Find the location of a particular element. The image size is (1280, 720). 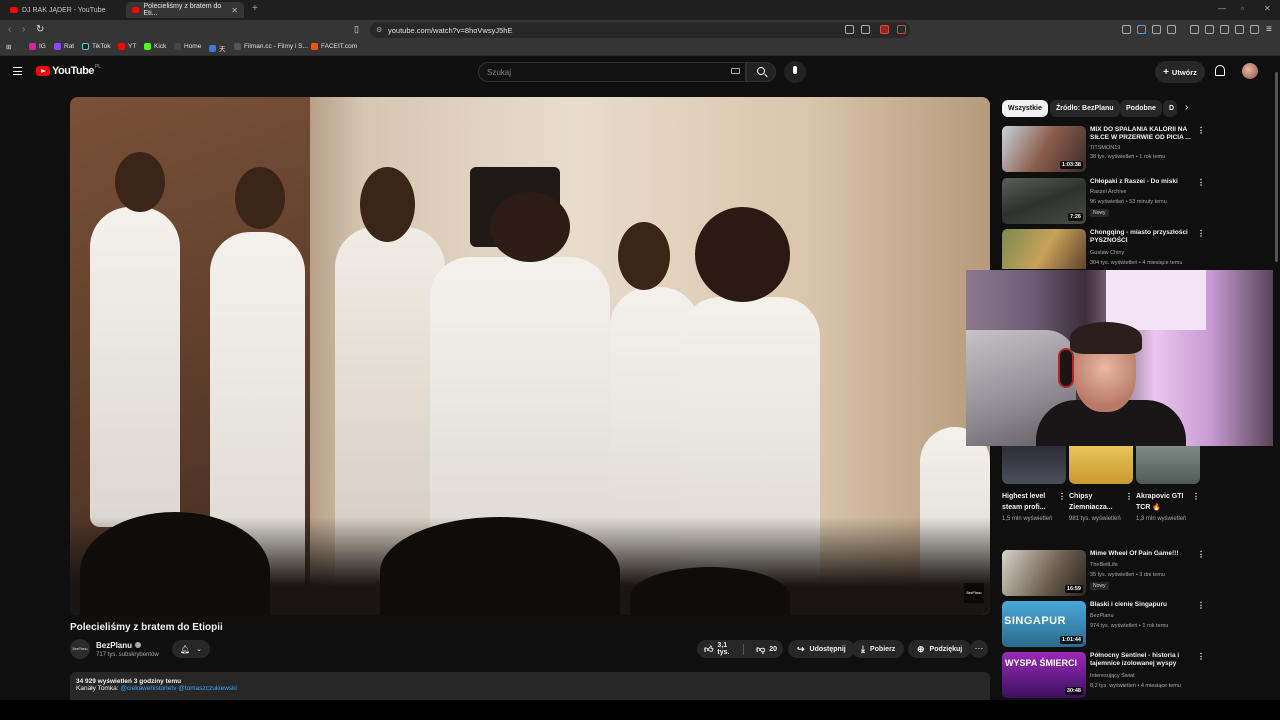

like-button: 👍︎ 3,1 tys. is located at coordinates (717, 649).